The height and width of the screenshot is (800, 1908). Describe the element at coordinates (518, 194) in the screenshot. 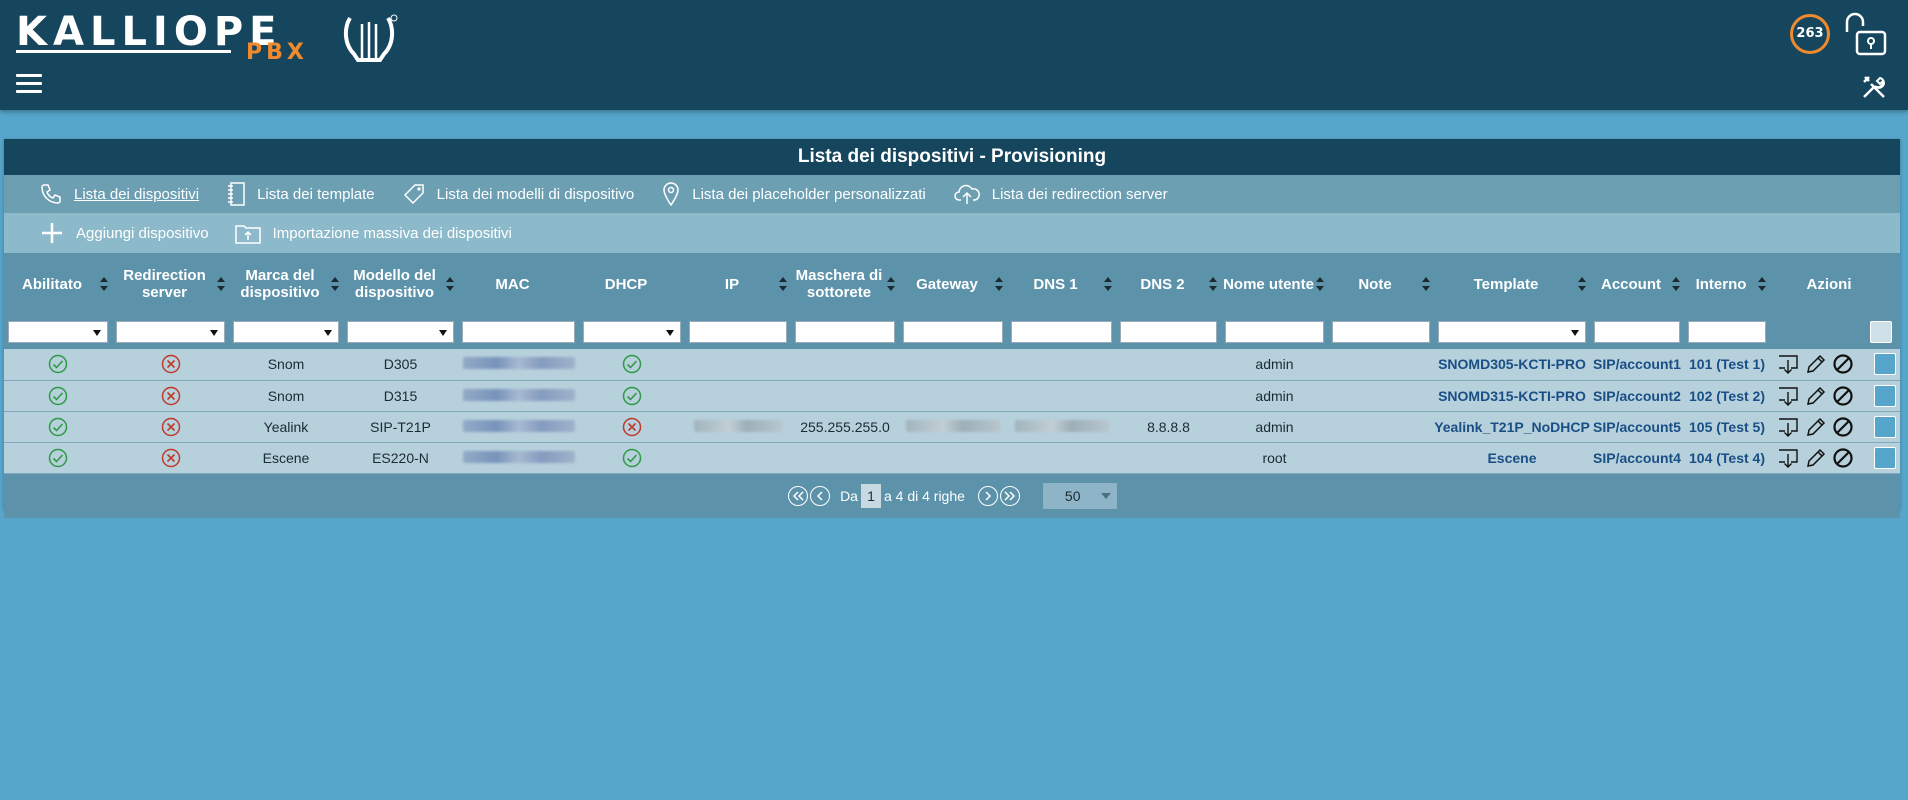

I see `nav-device-models: Lista dei modelli di dispositivo` at that location.